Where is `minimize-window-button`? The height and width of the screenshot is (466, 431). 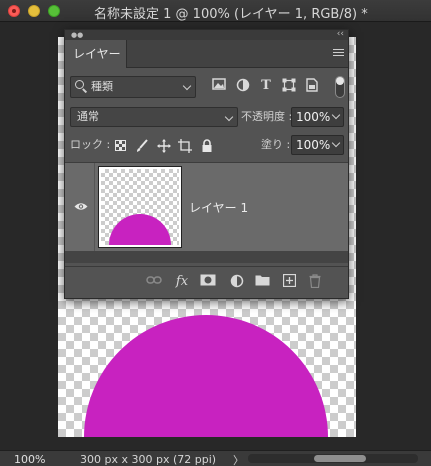
minimize-window-button is located at coordinates (34, 11).